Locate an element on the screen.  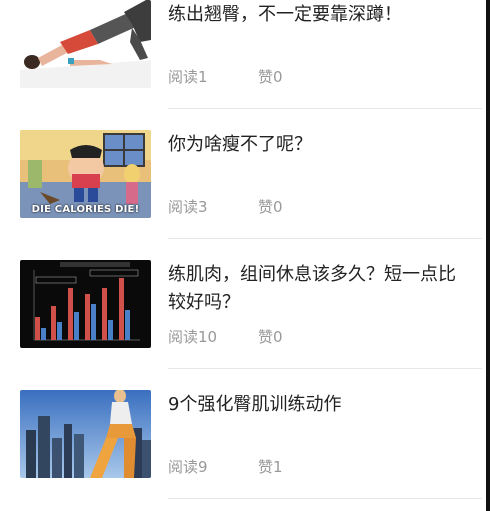
article-thumbnail: DIE CALORIES DIE! is located at coordinates (85, 174).